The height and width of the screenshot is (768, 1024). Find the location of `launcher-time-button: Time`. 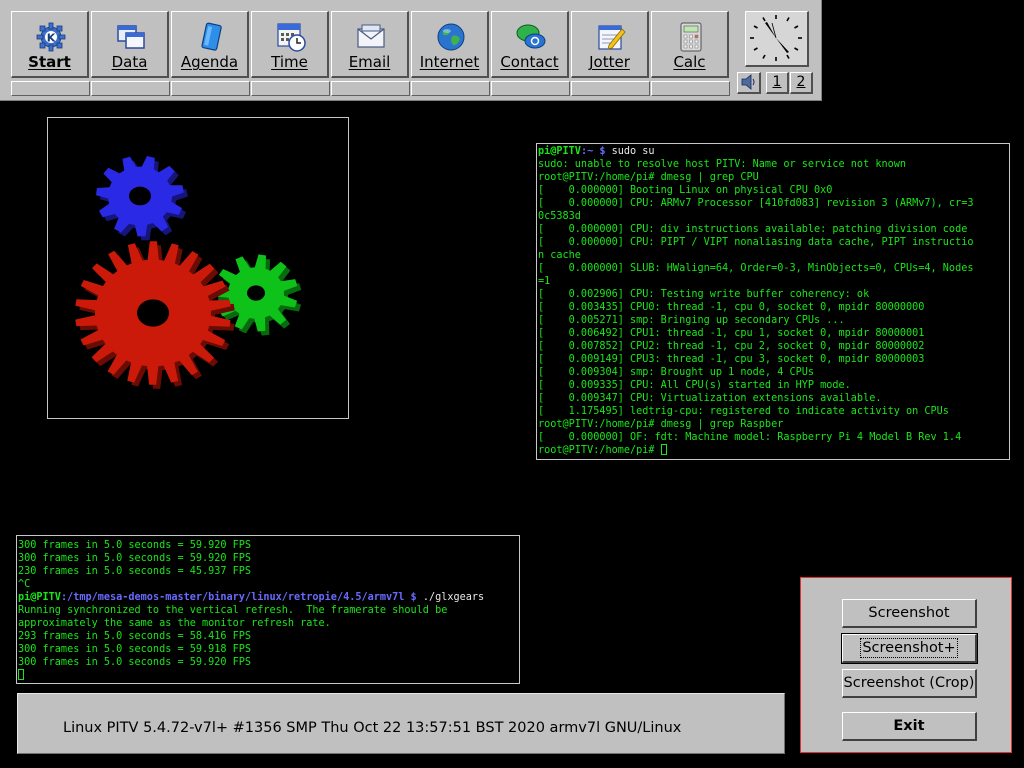

launcher-time-button: Time is located at coordinates (290, 44).